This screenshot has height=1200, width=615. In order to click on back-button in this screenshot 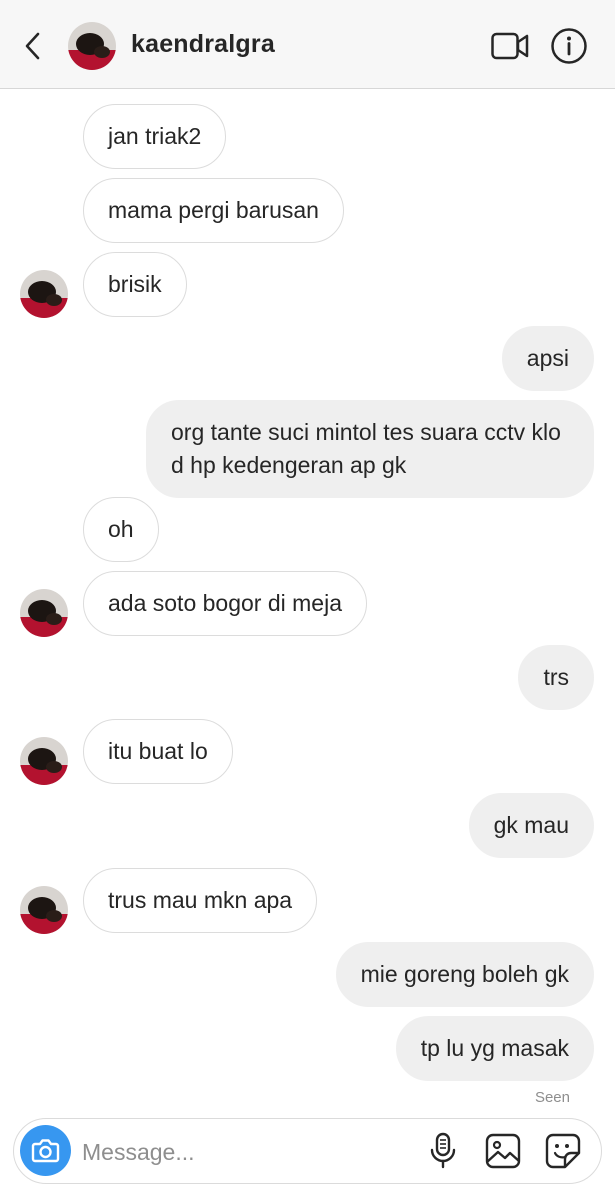, I will do `click(33, 46)`.